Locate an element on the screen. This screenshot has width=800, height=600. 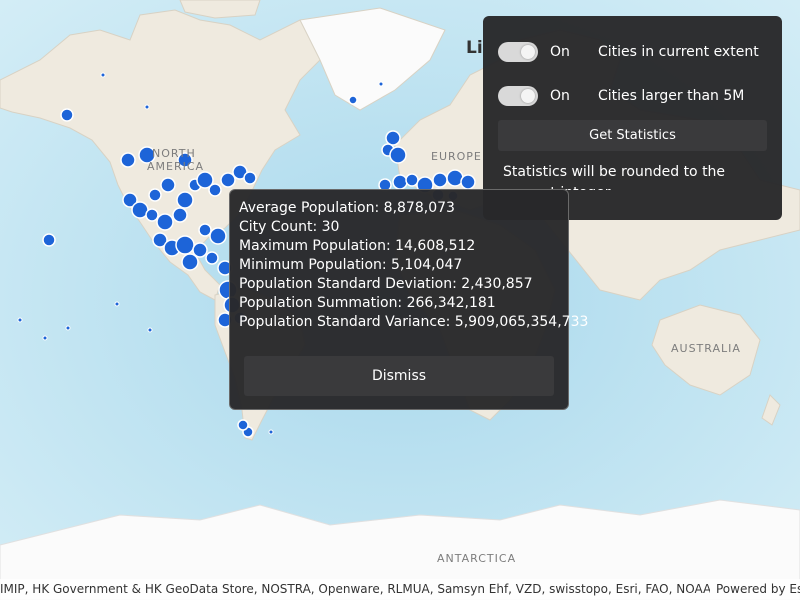
cities-5m-toggle is located at coordinates (518, 96).